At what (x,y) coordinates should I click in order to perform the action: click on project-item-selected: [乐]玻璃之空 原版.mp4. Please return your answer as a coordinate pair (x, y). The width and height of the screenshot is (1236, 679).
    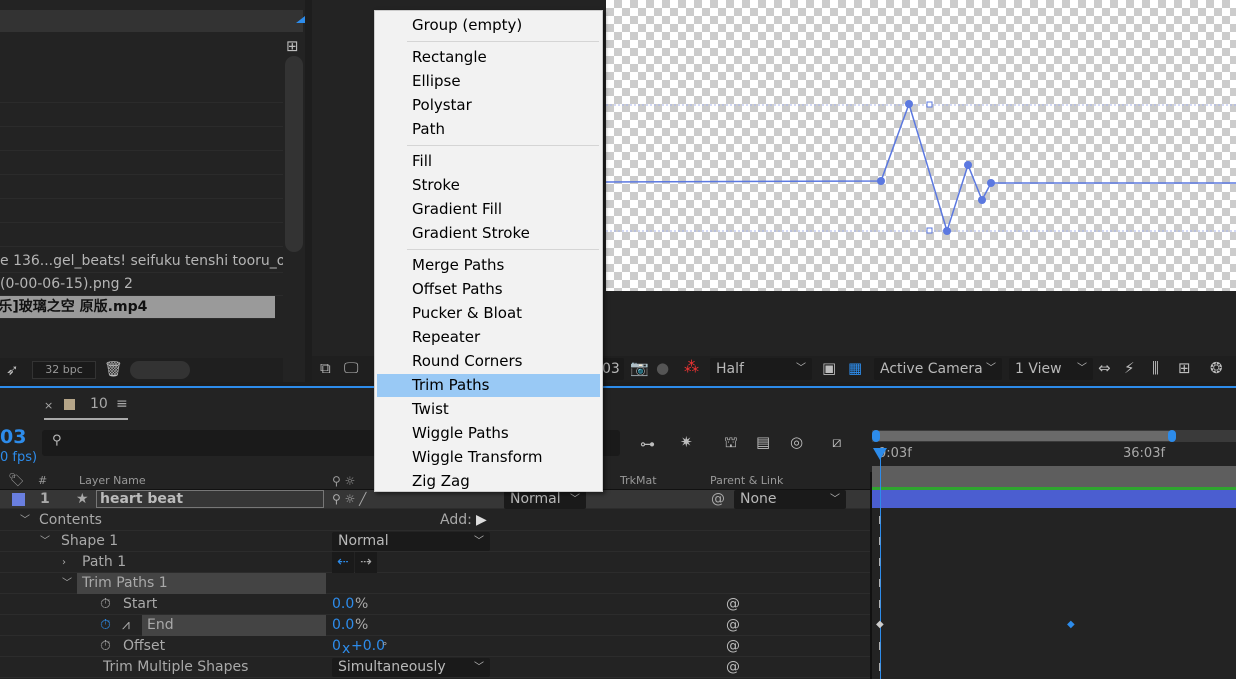
    Looking at the image, I should click on (137, 307).